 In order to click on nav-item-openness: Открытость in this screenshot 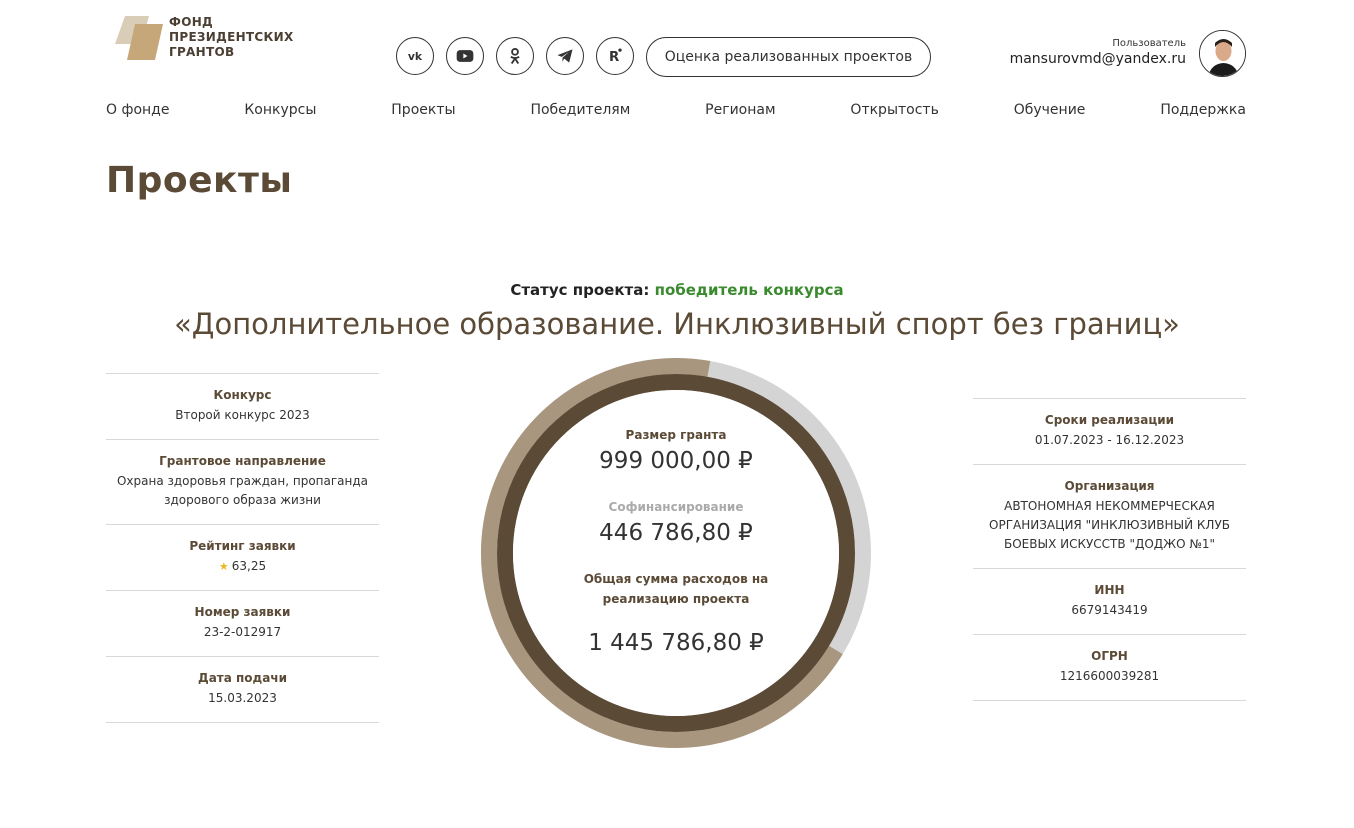, I will do `click(894, 110)`.